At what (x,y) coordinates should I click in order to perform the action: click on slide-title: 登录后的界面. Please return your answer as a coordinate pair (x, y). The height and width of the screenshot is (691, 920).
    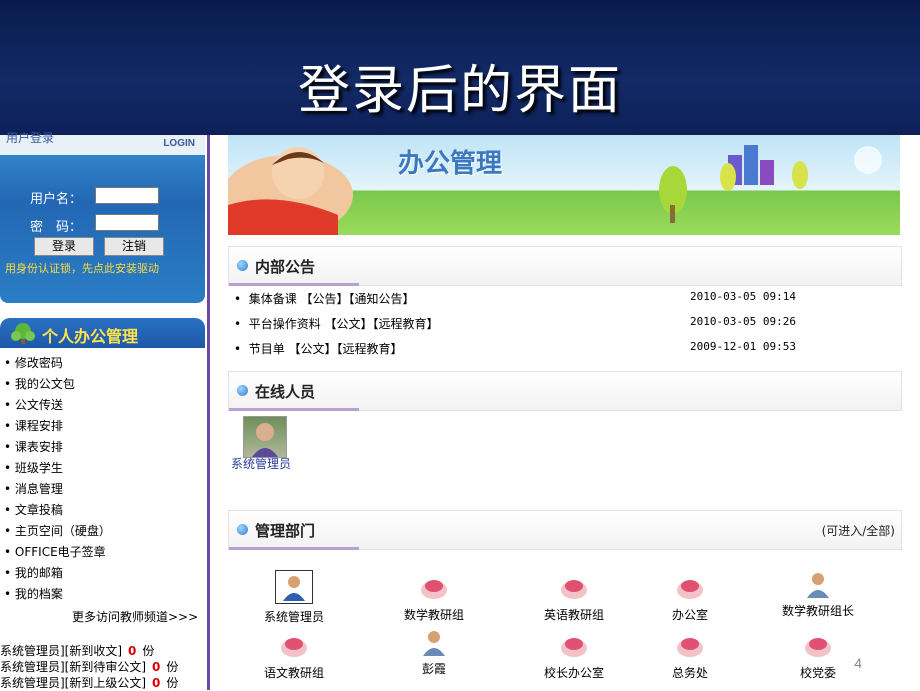
    Looking at the image, I should click on (459, 91).